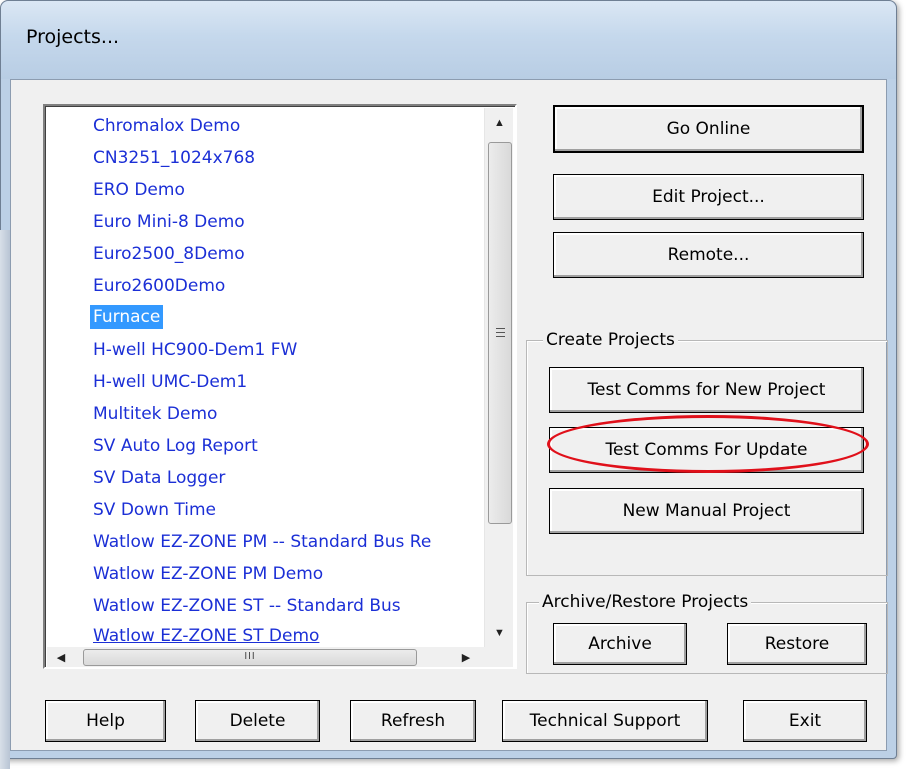 This screenshot has width=916, height=769. Describe the element at coordinates (620, 644) in the screenshot. I see `archive-button: Archive` at that location.